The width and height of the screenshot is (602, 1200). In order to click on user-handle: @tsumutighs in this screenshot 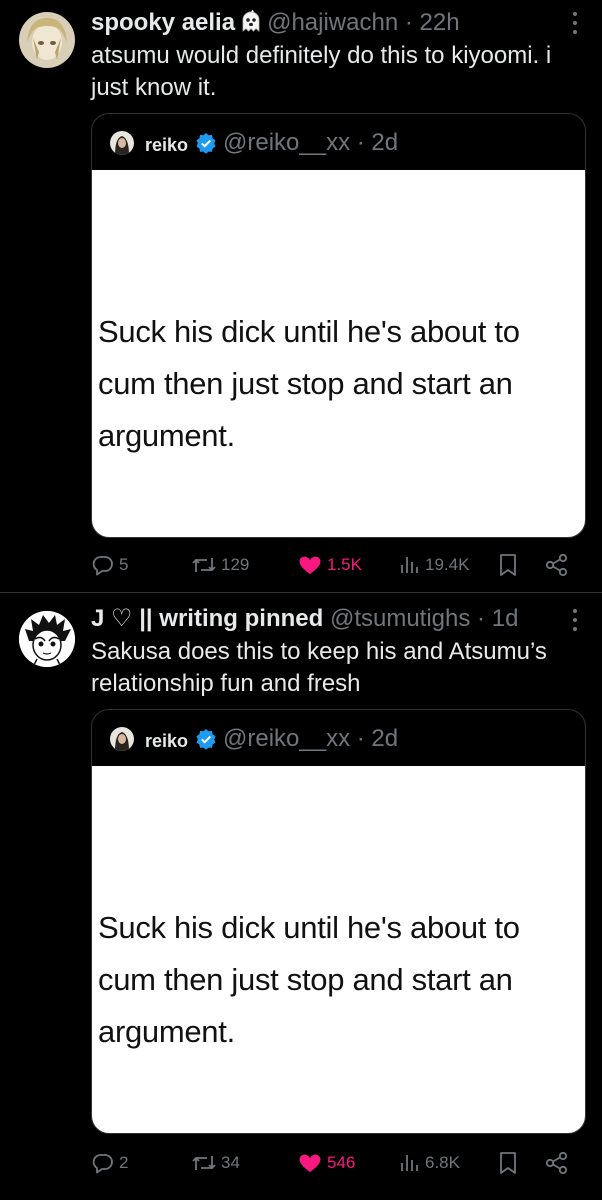, I will do `click(400, 618)`.